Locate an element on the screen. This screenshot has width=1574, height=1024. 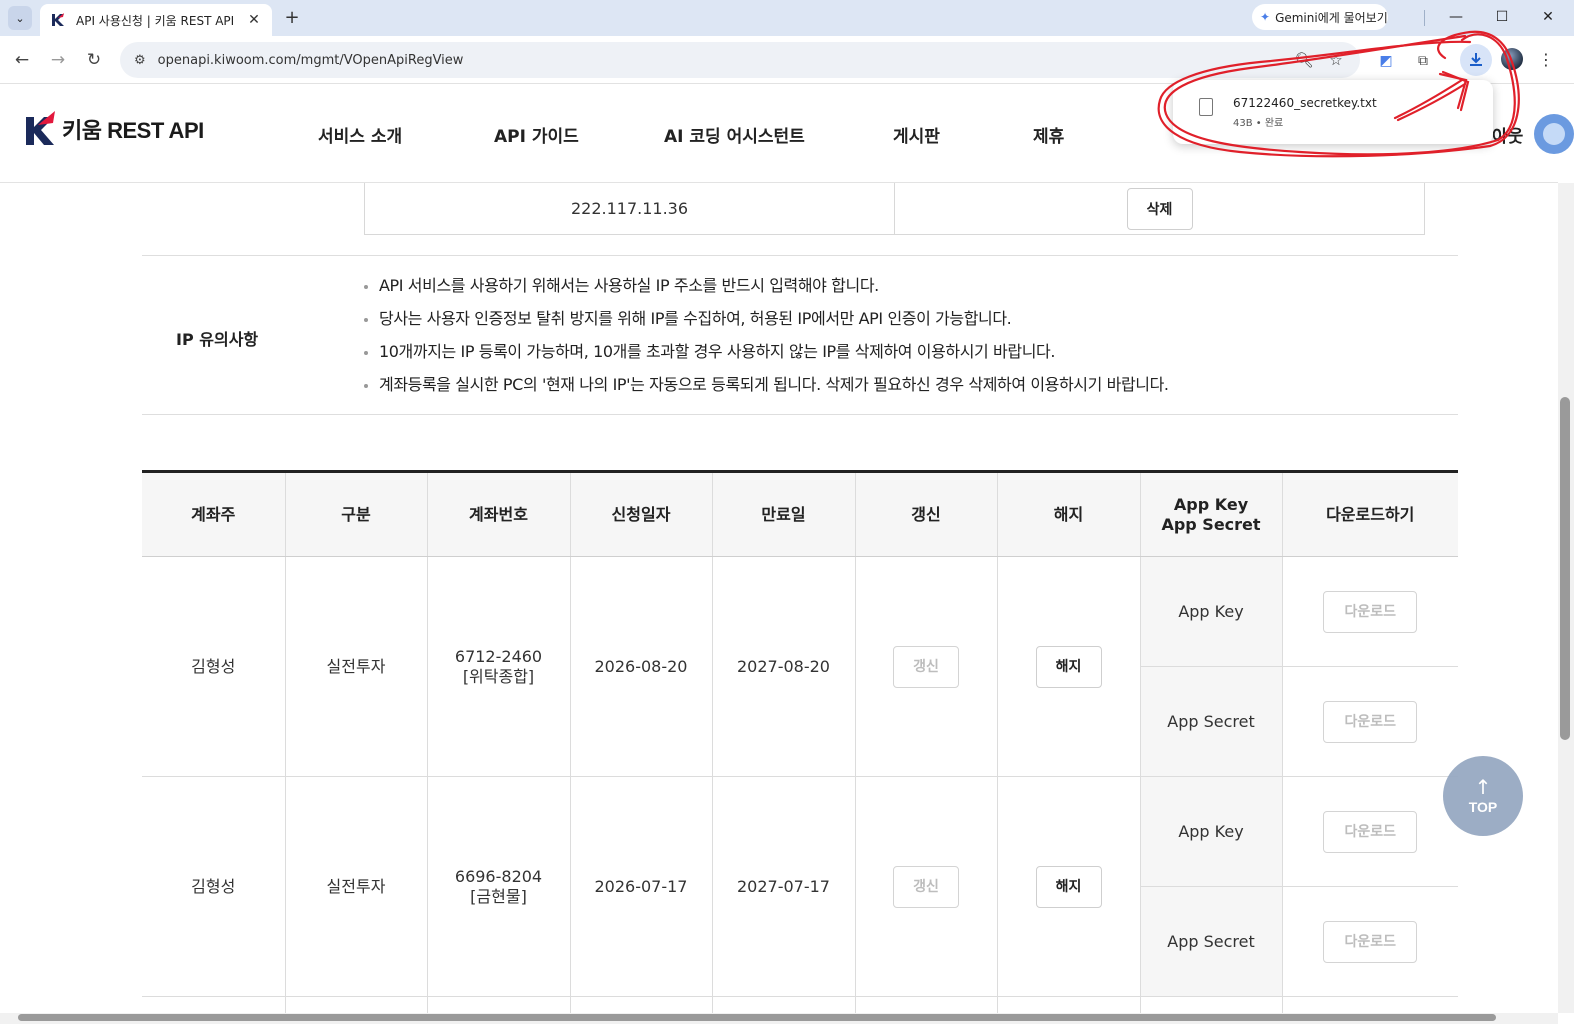
gemini-label: Gemini에게 물어보기 is located at coordinates (1331, 17).